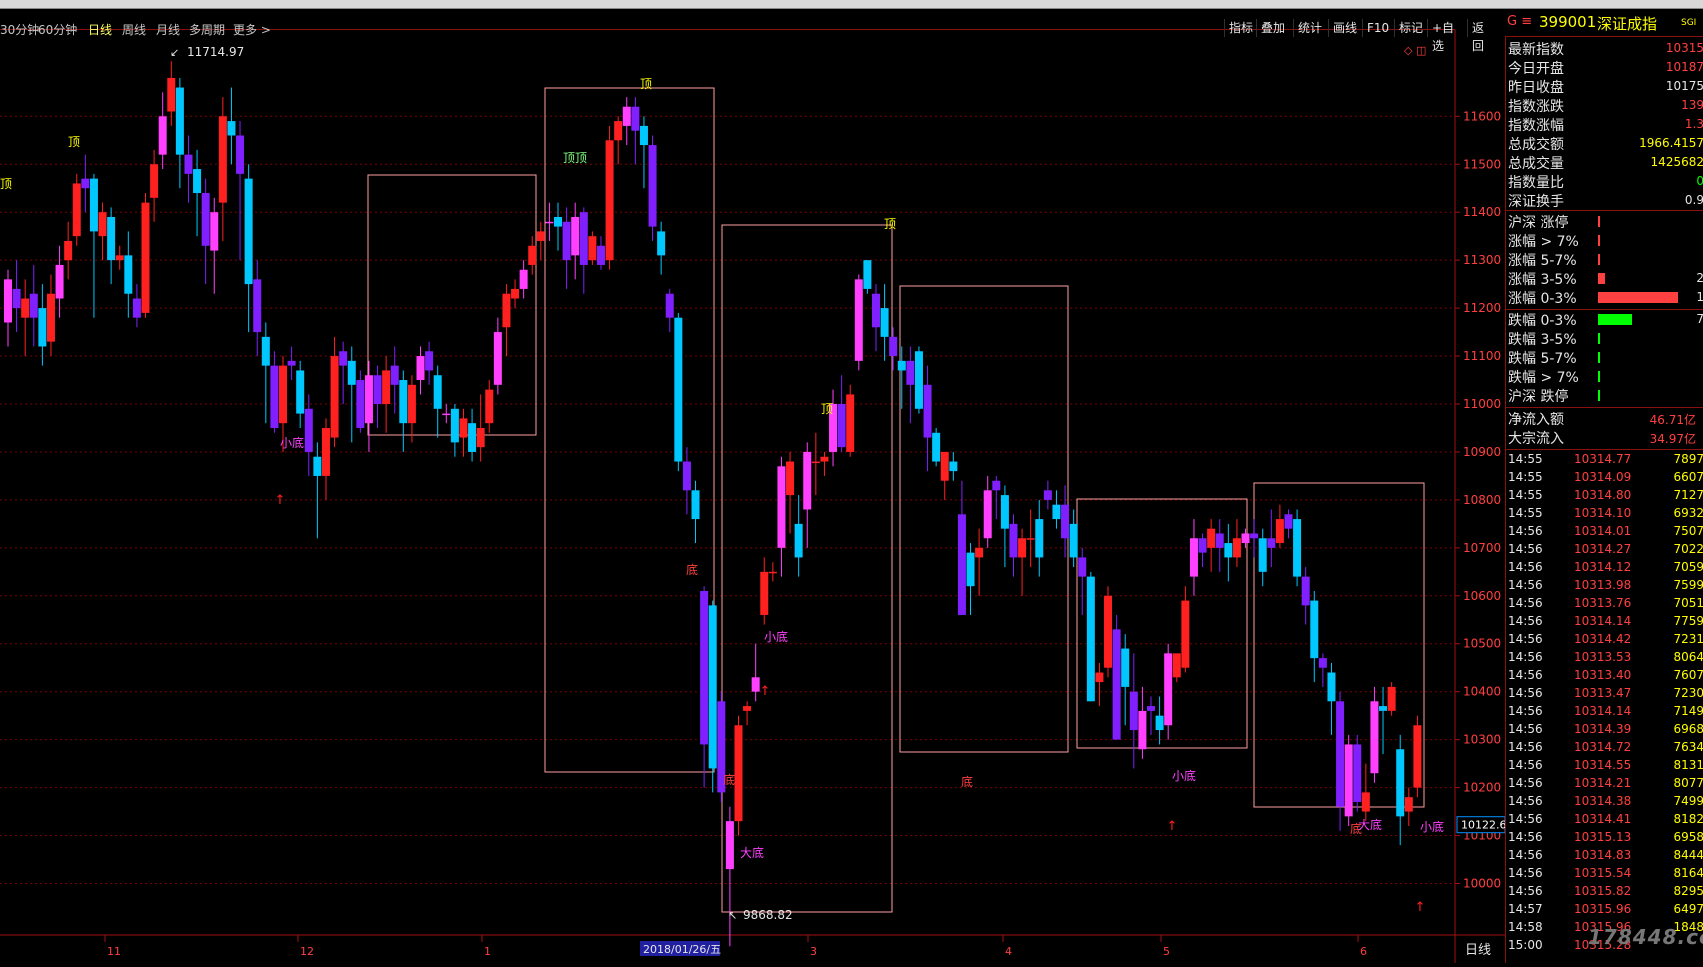 The height and width of the screenshot is (967, 1703). What do you see at coordinates (1603, 603) in the screenshot?
I see `tick-price: 10313.76` at bounding box center [1603, 603].